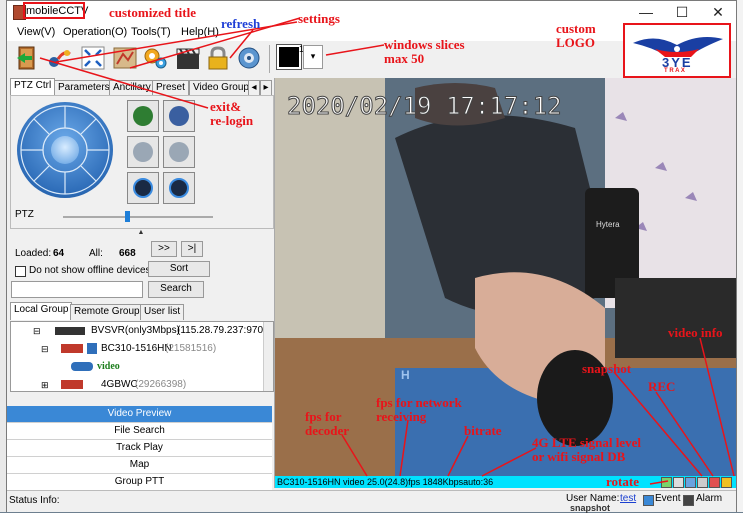 This screenshot has width=743, height=513. Describe the element at coordinates (170, 88) in the screenshot. I see `tab-preset: Preset` at that location.